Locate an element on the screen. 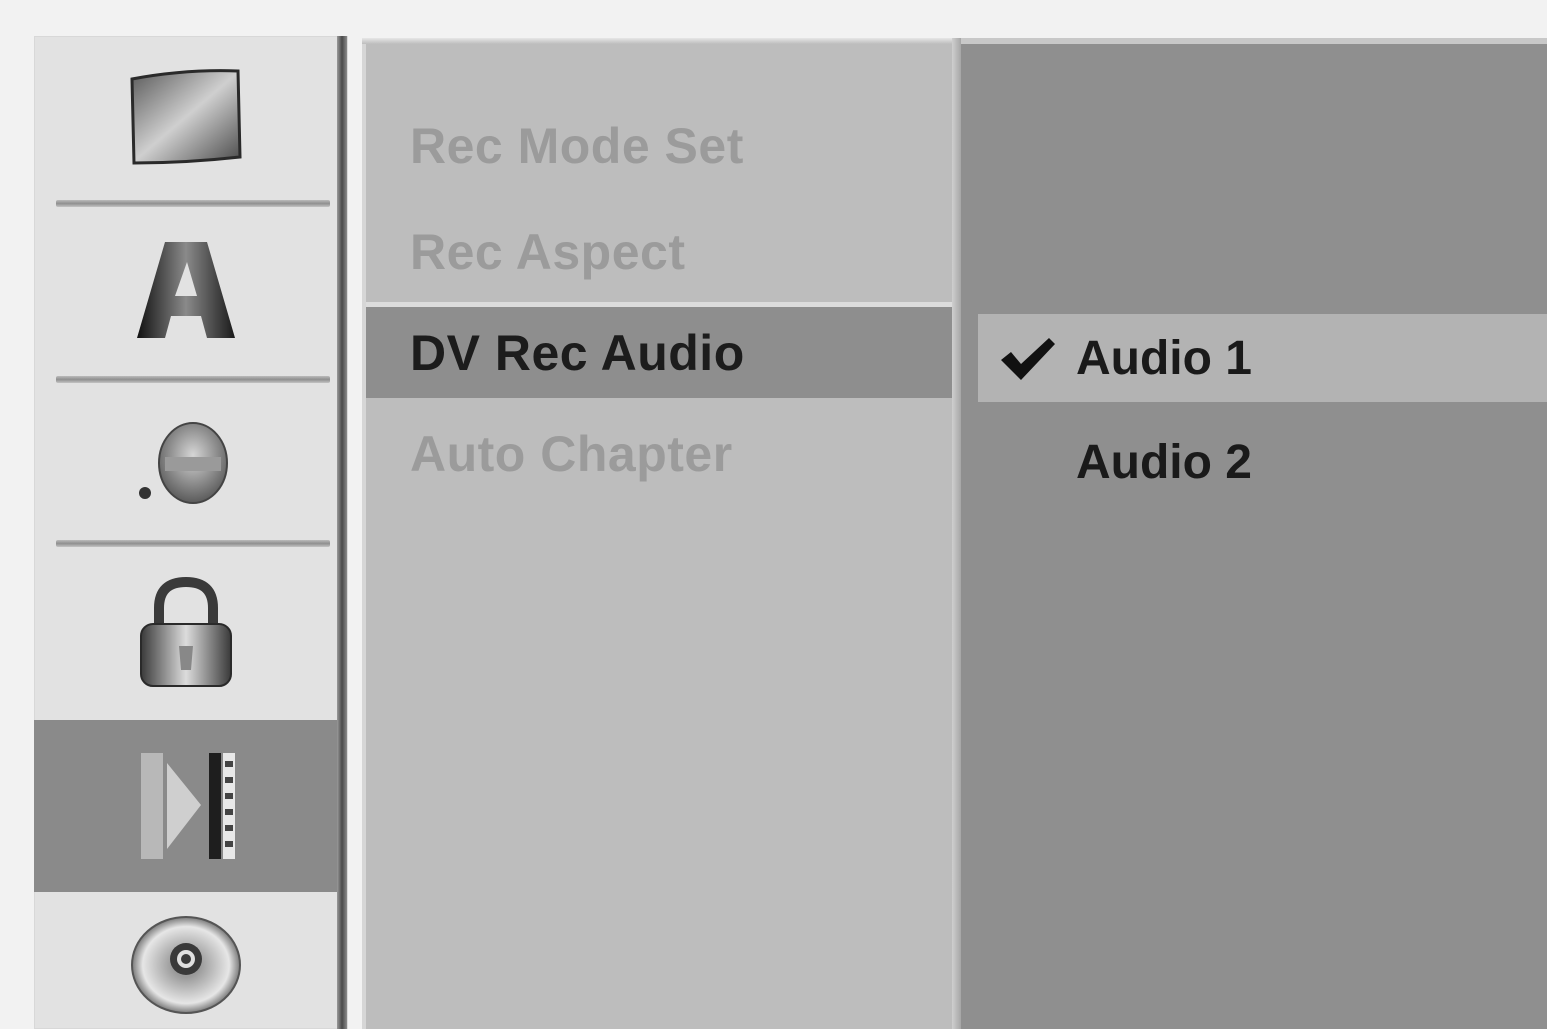 This screenshot has height=1029, width=1547. disc-icon is located at coordinates (185, 964).